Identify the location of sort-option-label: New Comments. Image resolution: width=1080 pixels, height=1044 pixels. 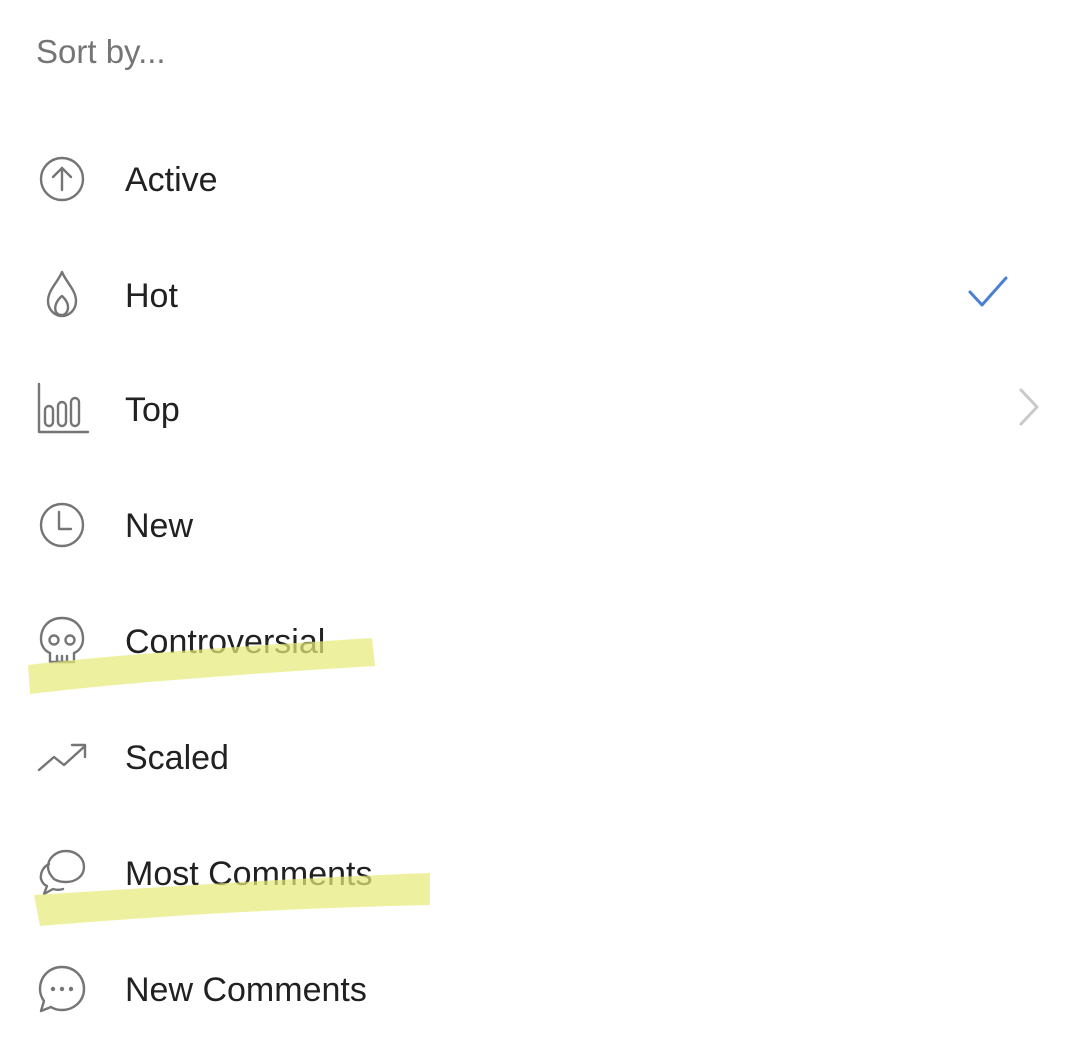
(246, 990).